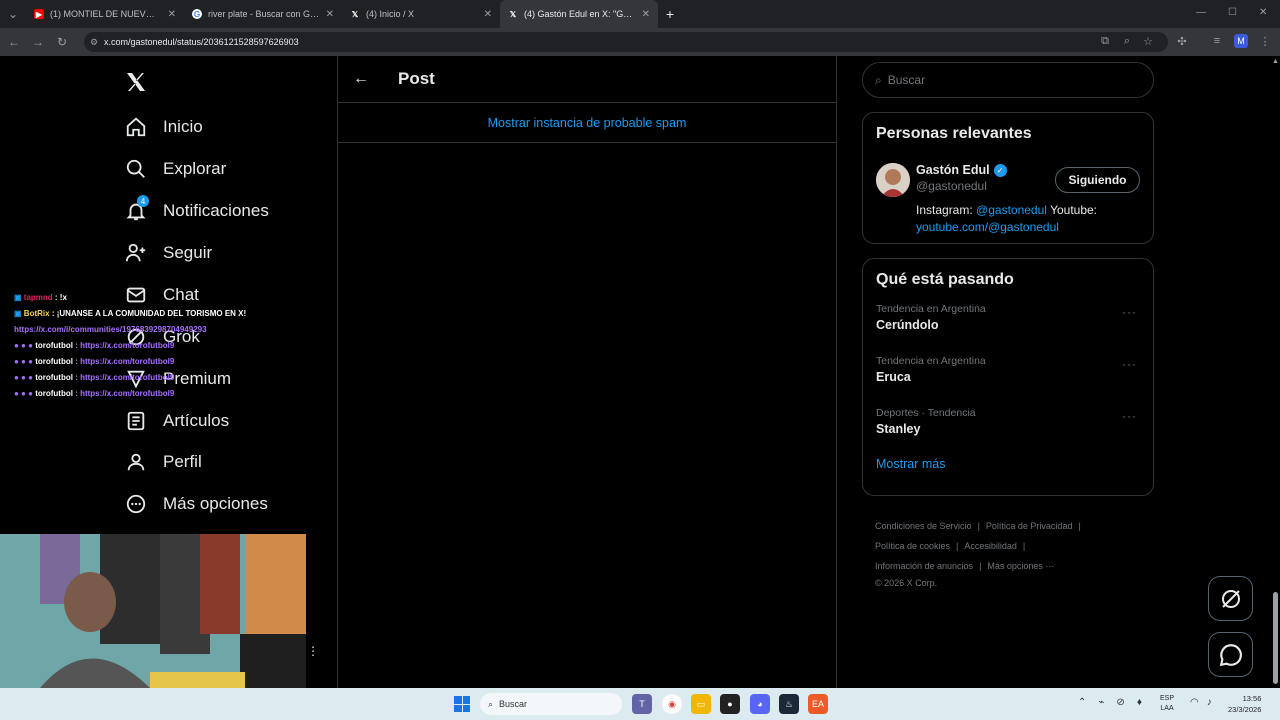 The height and width of the screenshot is (720, 1280). Describe the element at coordinates (587, 123) in the screenshot. I see `show-spam-link: Mostrar instancia de probable spam` at that location.